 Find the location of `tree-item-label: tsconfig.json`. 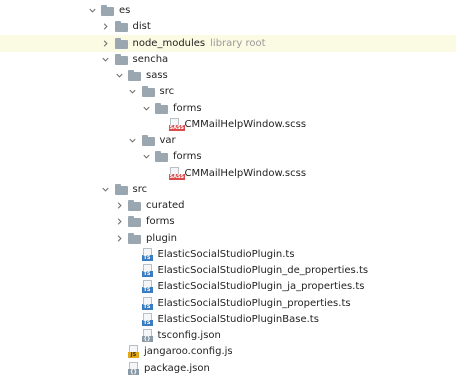

tree-item-label: tsconfig.json is located at coordinates (189, 335).